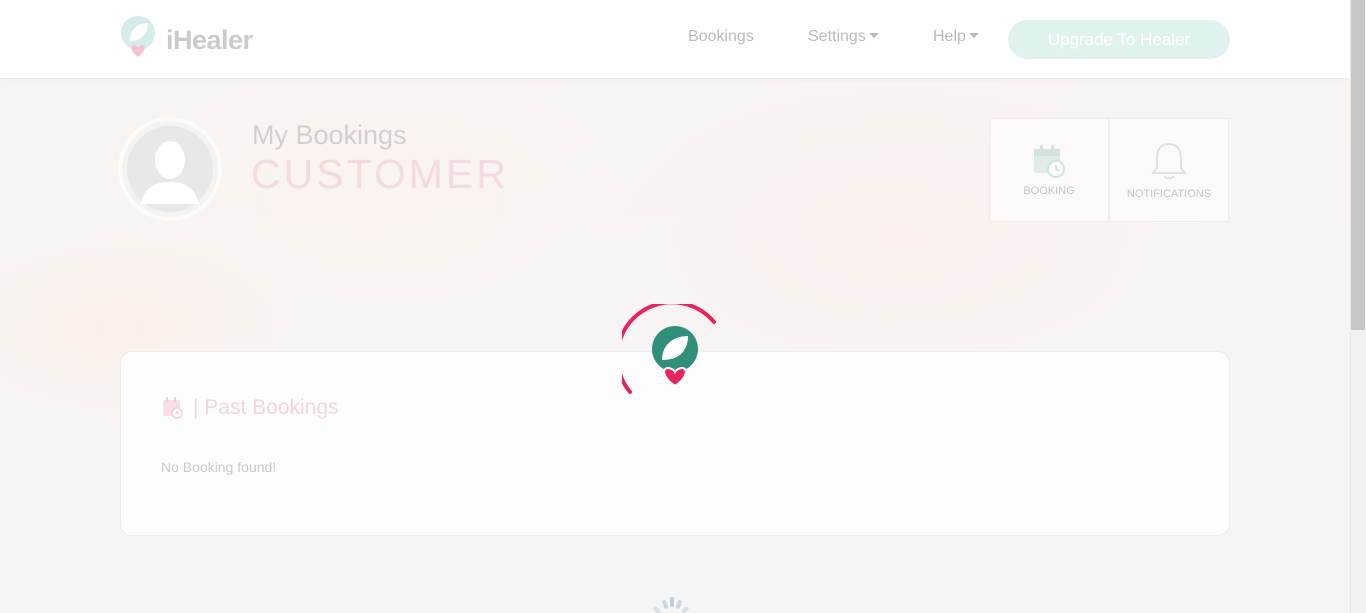 The width and height of the screenshot is (1366, 613). I want to click on avatar, so click(170, 169).